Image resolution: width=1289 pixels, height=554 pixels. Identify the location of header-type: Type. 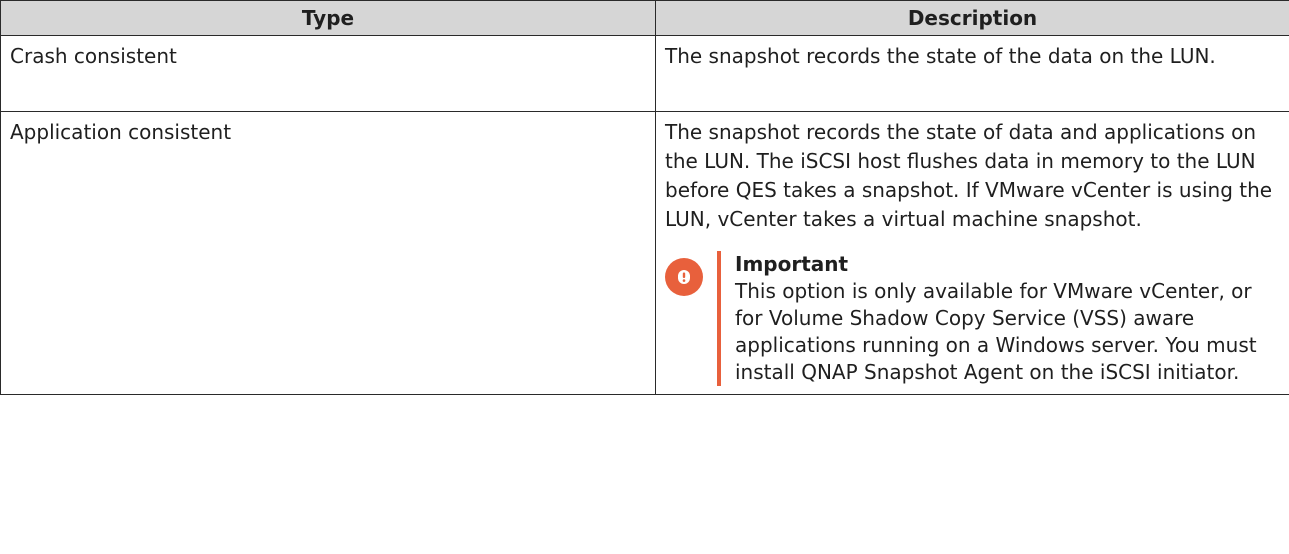
(328, 18).